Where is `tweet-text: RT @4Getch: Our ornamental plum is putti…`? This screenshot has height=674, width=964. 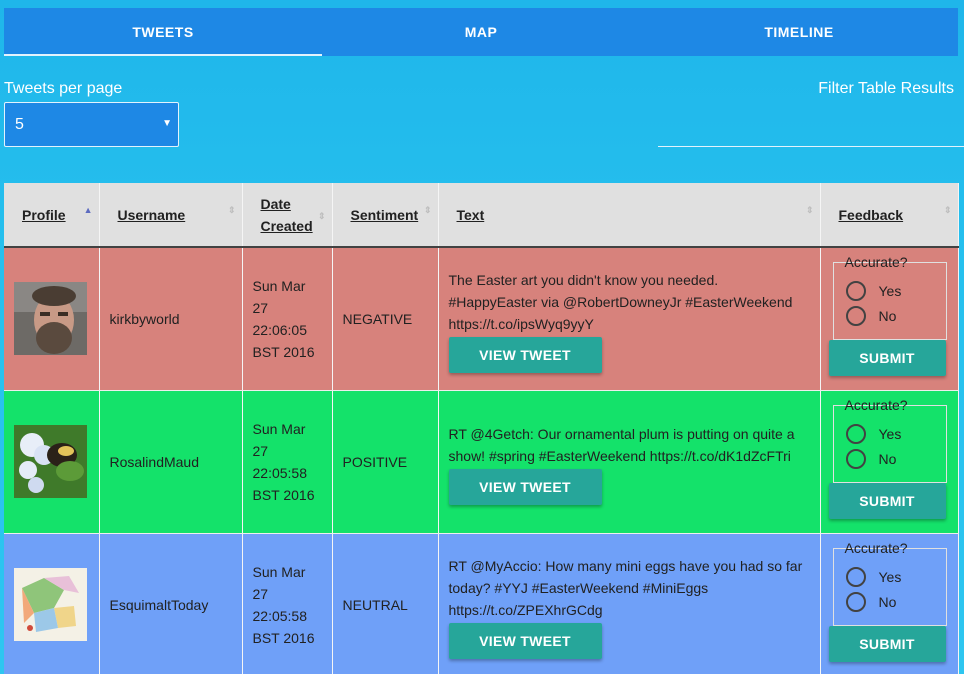
tweet-text: RT @4Getch: Our ornamental plum is putti… is located at coordinates (621, 444).